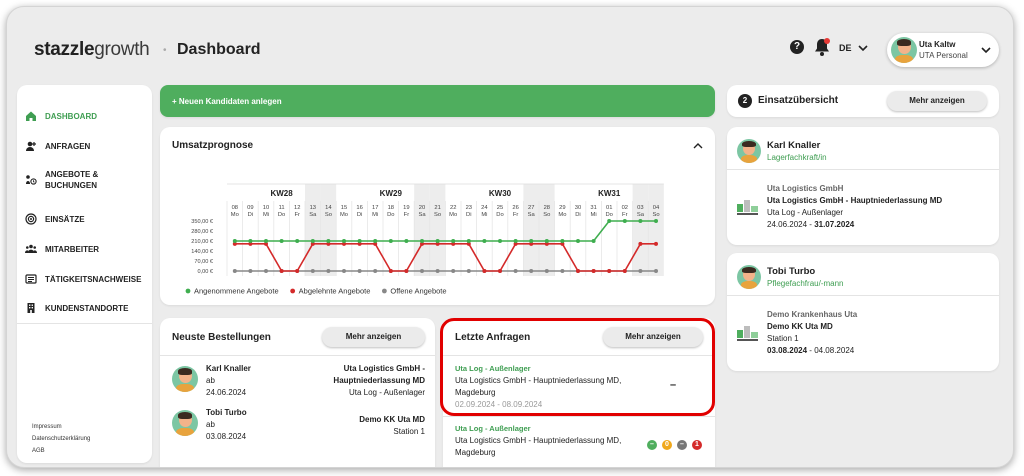  I want to click on weekday-tick-label: Mo, so click(235, 215).